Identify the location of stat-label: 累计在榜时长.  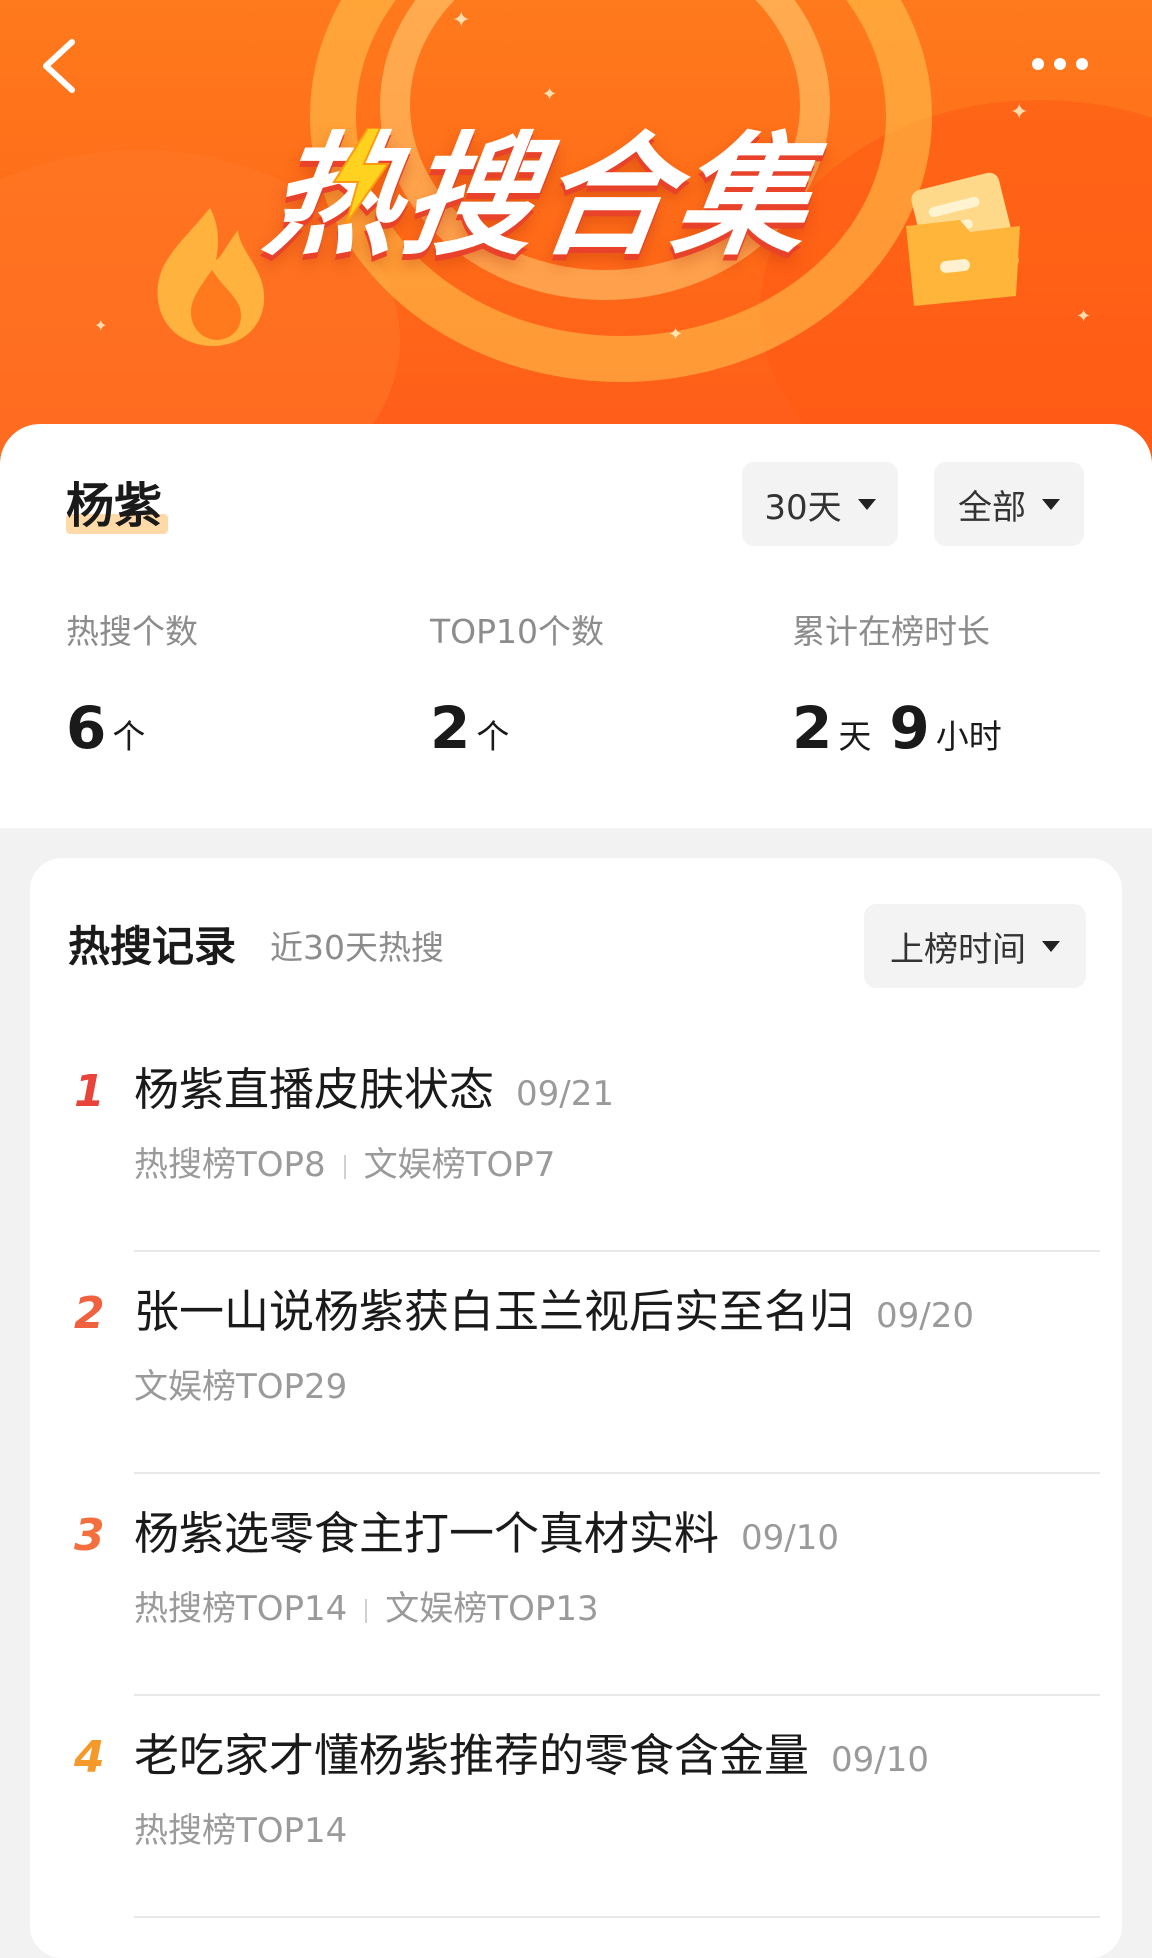
(891, 631).